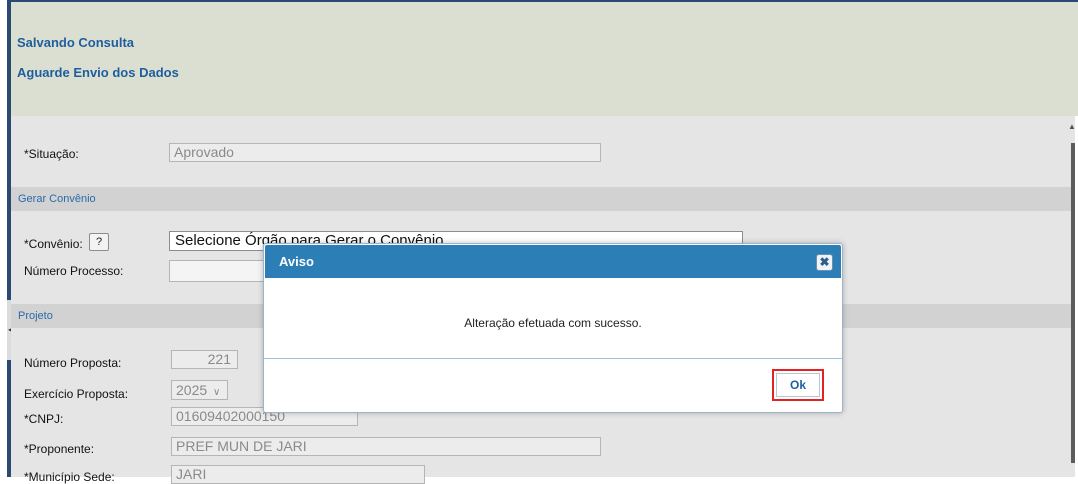  I want to click on dialog-divider, so click(553, 358).